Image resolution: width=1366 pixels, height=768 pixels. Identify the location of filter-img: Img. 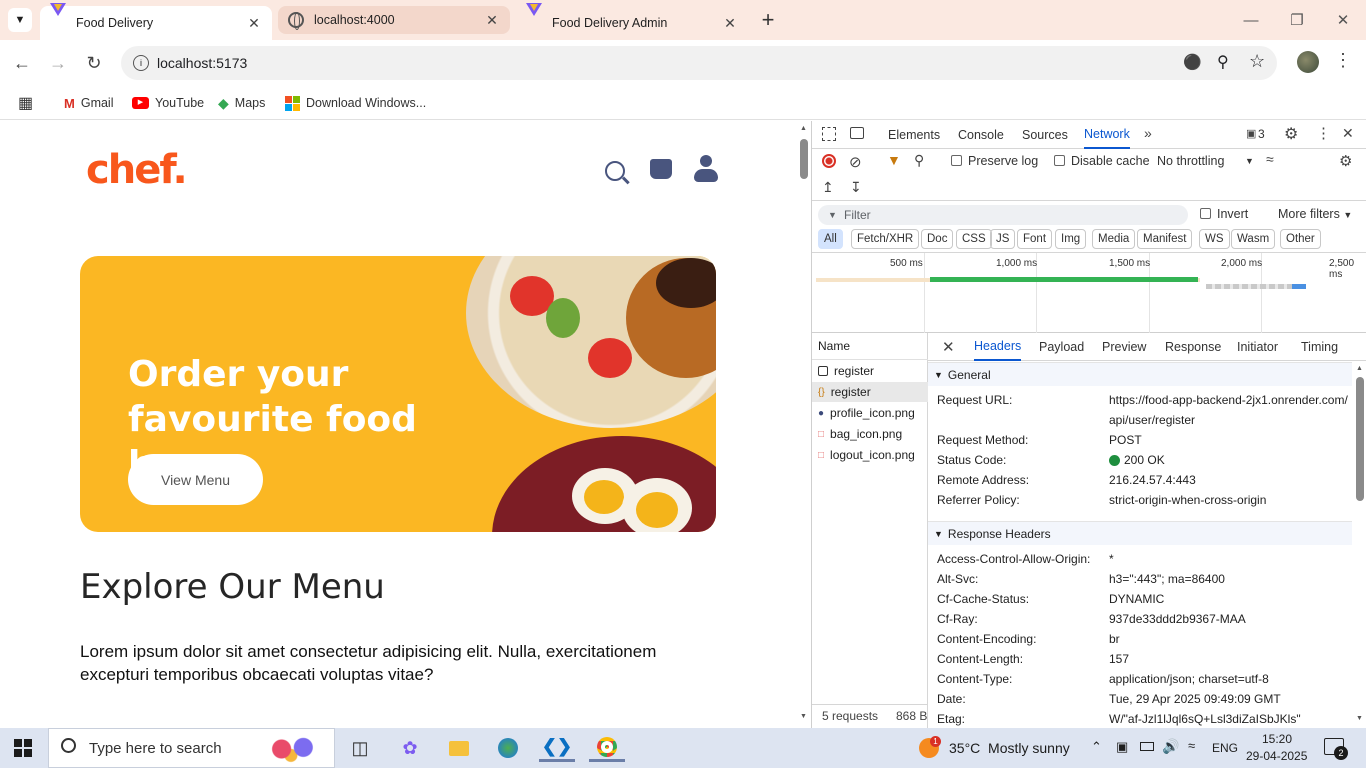
(1071, 239).